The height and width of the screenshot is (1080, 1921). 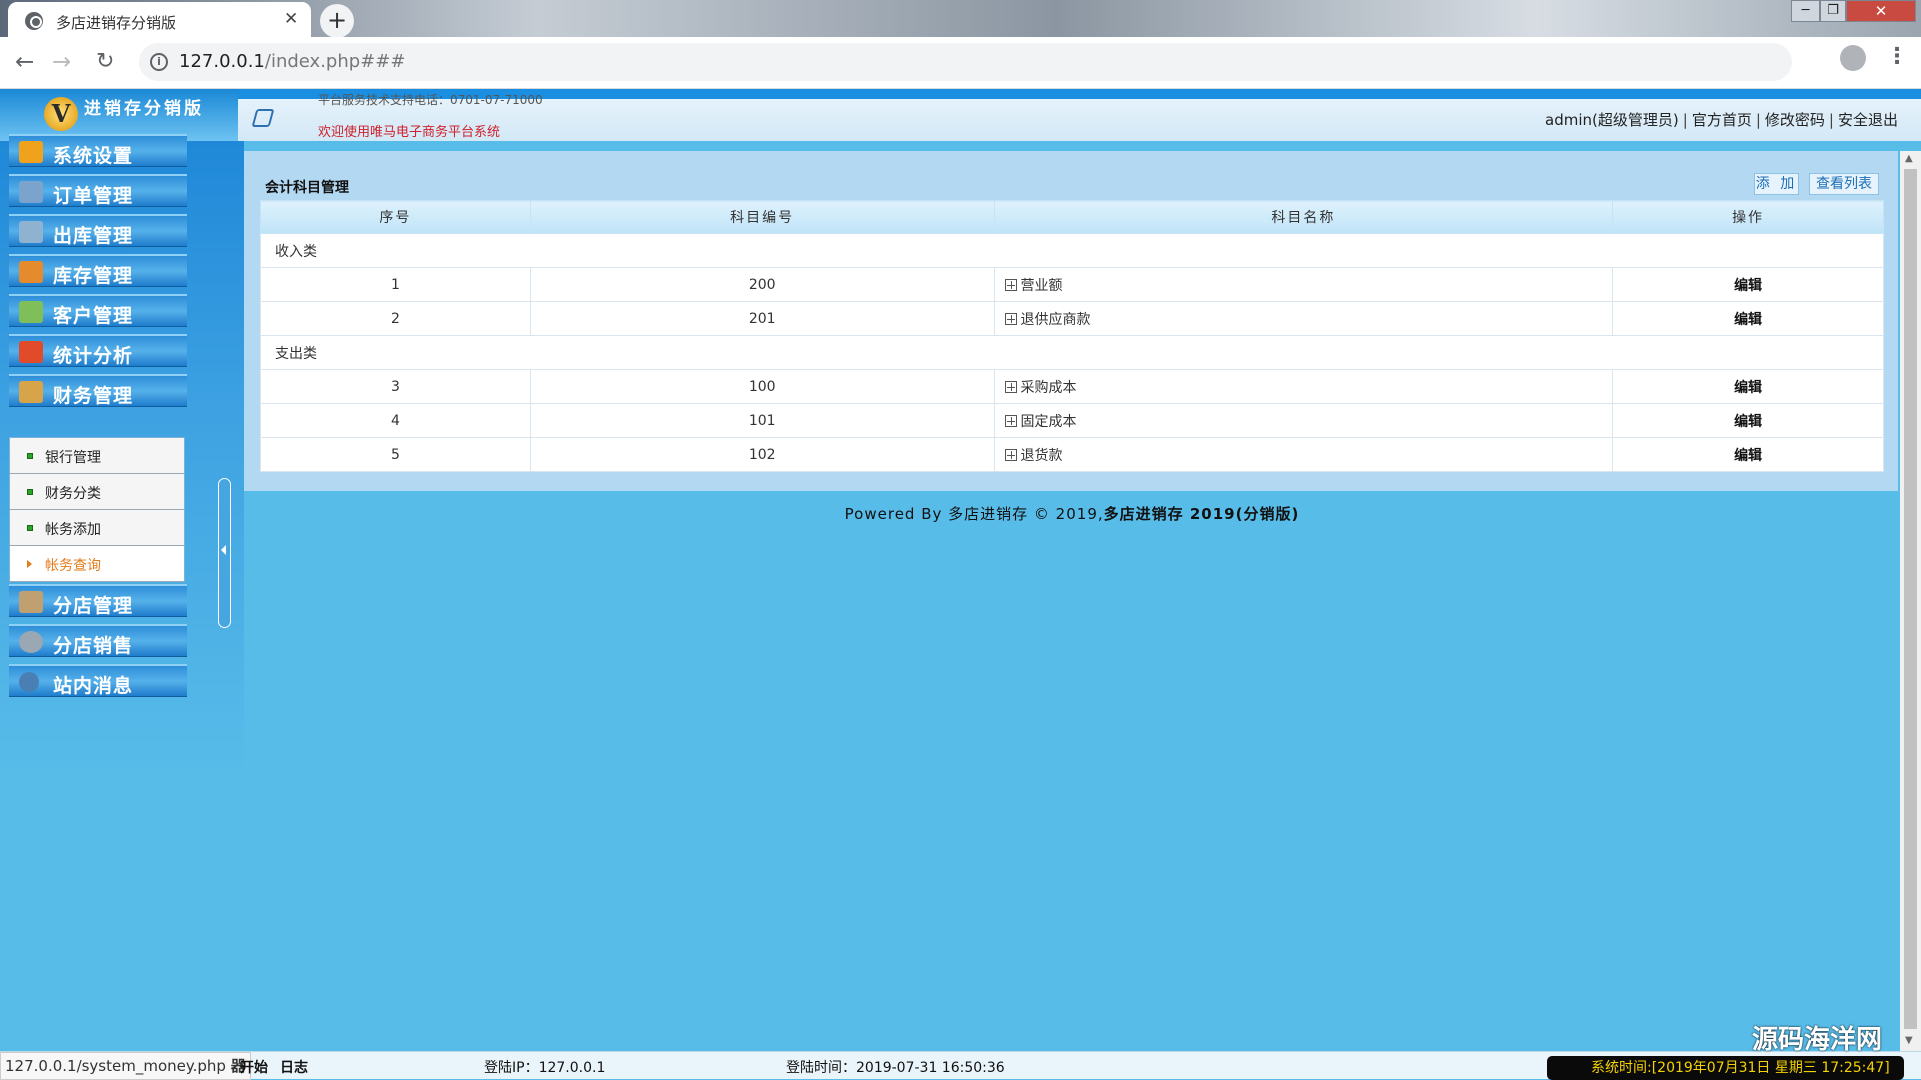 I want to click on url-text: 127.0.0.1/index.php###, so click(x=292, y=61).